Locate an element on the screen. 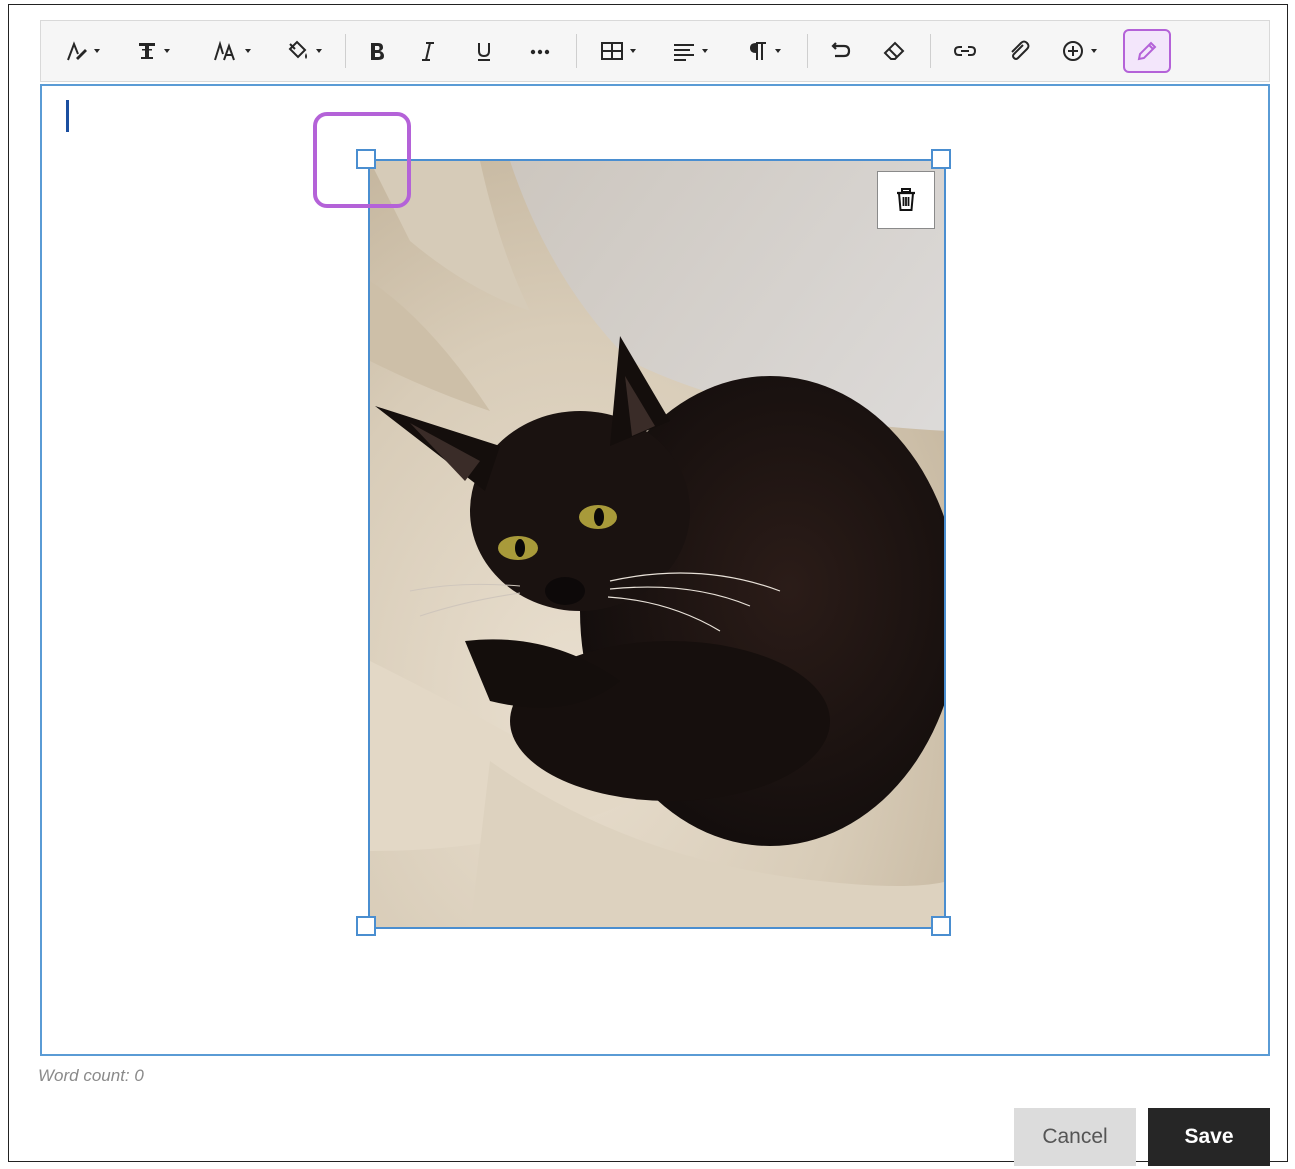  handle-highlight is located at coordinates (362, 160).